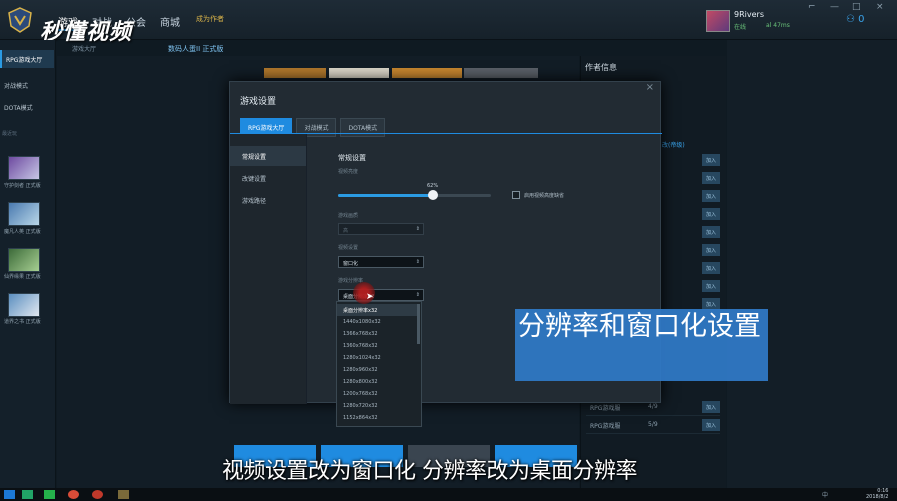 This screenshot has width=897, height=501. Describe the element at coordinates (653, 406) in the screenshot. I see `room-count: 4/9` at that location.